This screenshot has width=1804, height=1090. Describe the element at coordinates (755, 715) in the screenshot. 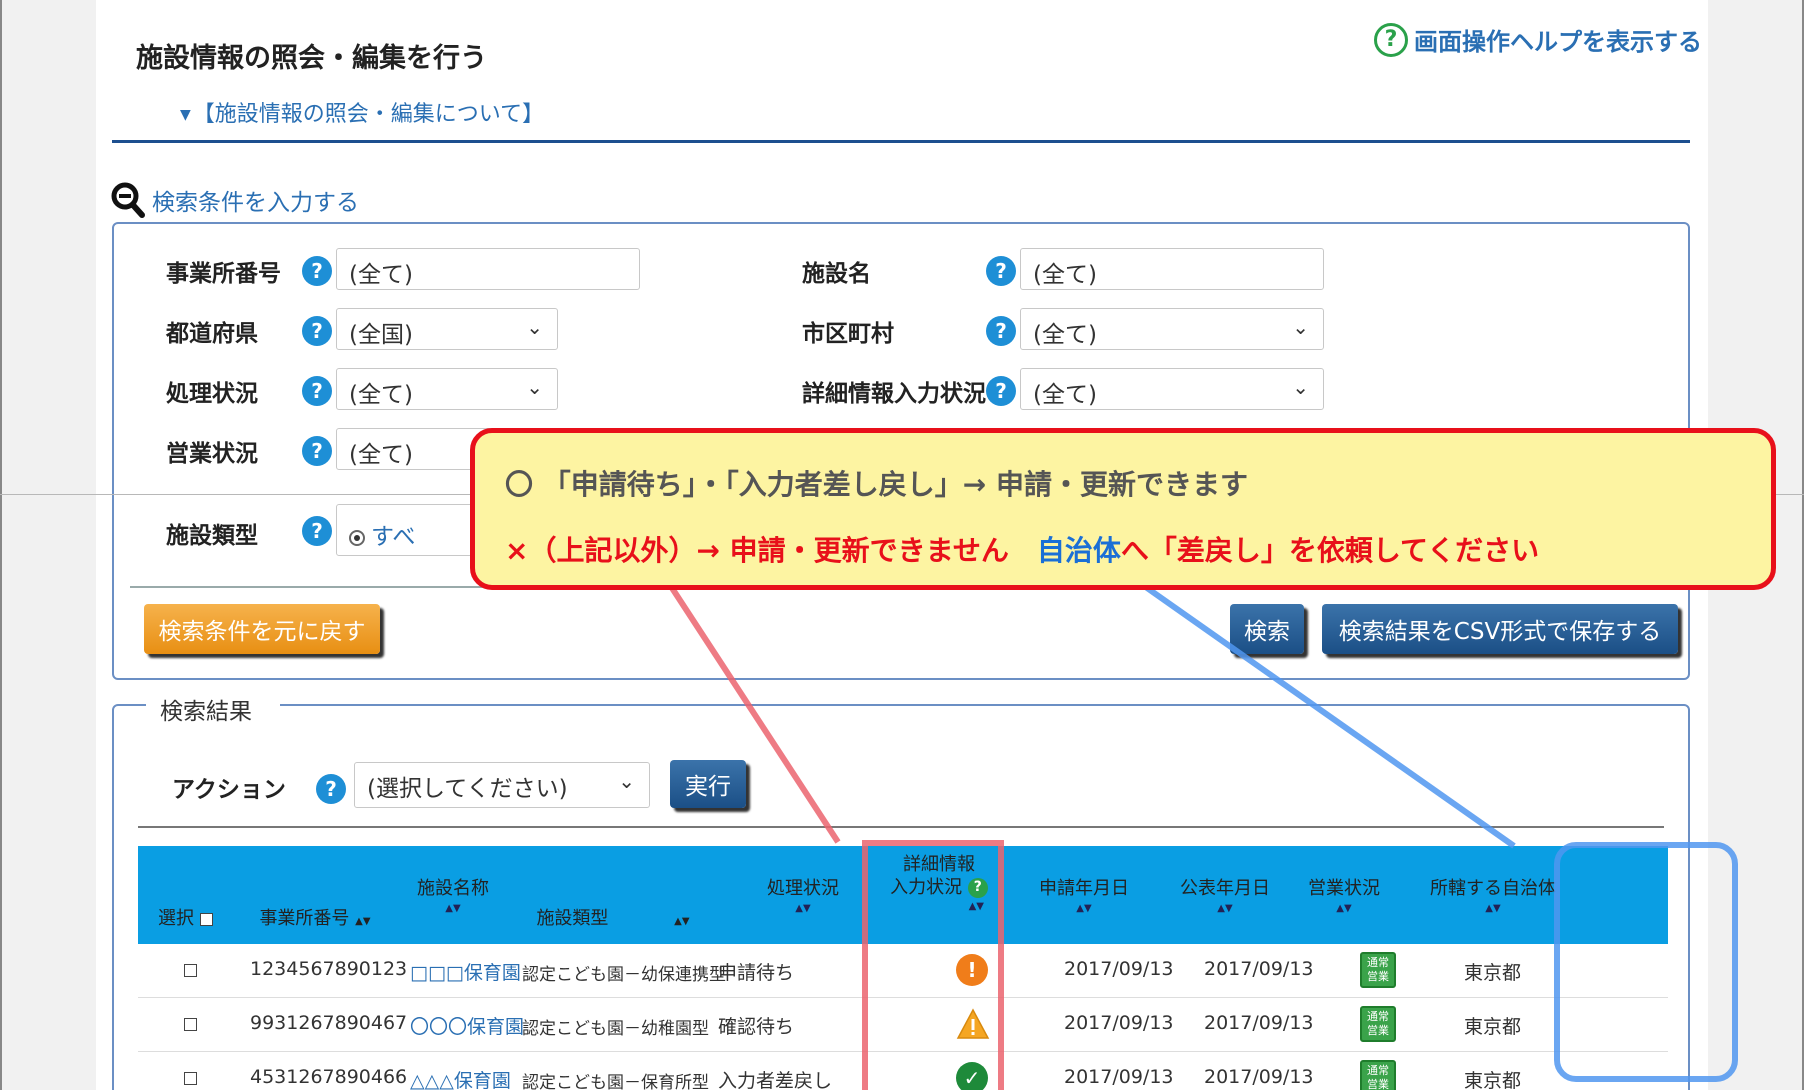

I see `red-connector-line` at that location.